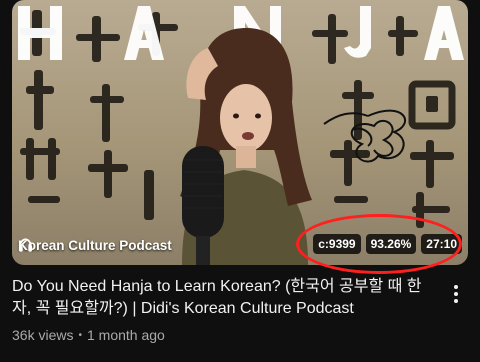 Image resolution: width=480 pixels, height=362 pixels. Describe the element at coordinates (25, 245) in the screenshot. I see `headphones-icon` at that location.